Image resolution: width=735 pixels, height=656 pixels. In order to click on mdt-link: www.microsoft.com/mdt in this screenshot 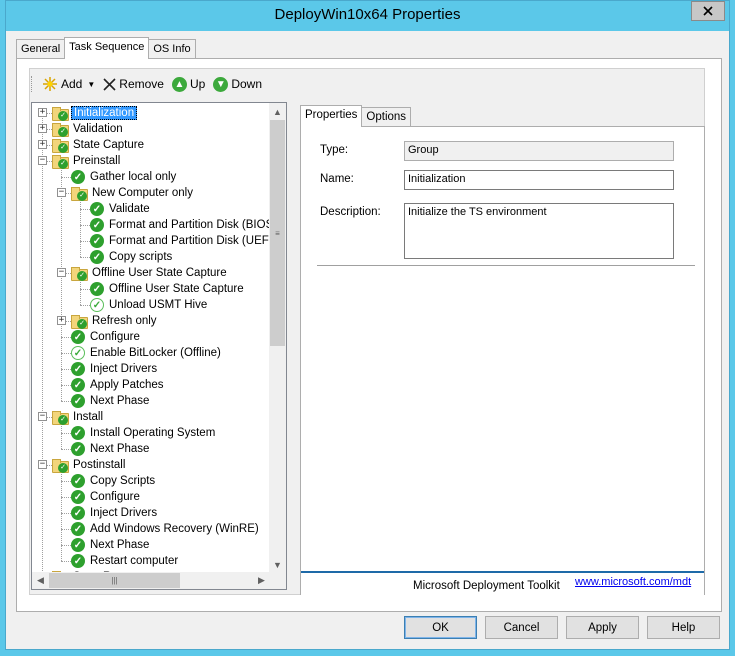, I will do `click(633, 582)`.